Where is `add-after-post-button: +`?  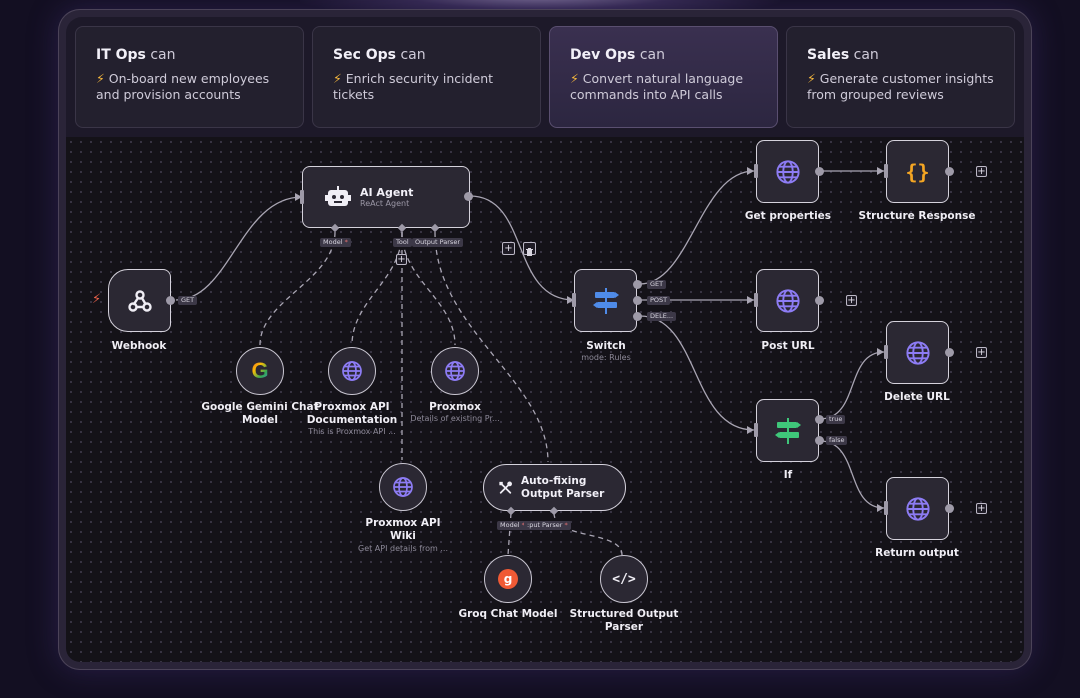
add-after-post-button: + is located at coordinates (851, 300).